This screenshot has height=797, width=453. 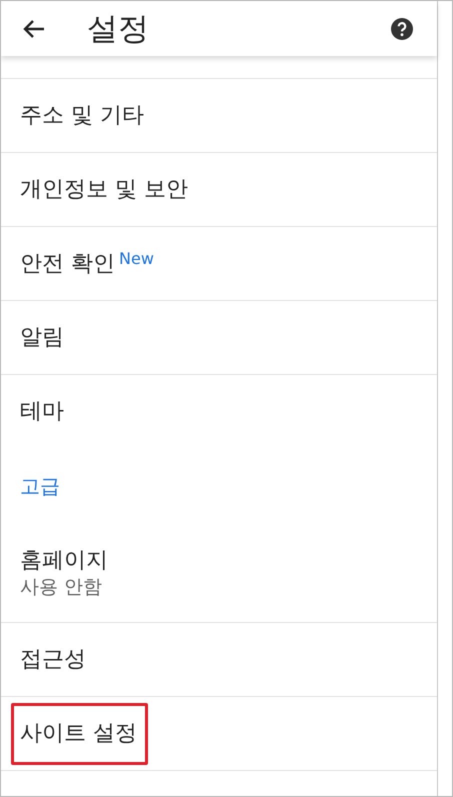 What do you see at coordinates (34, 29) in the screenshot?
I see `back-arrow-icon` at bounding box center [34, 29].